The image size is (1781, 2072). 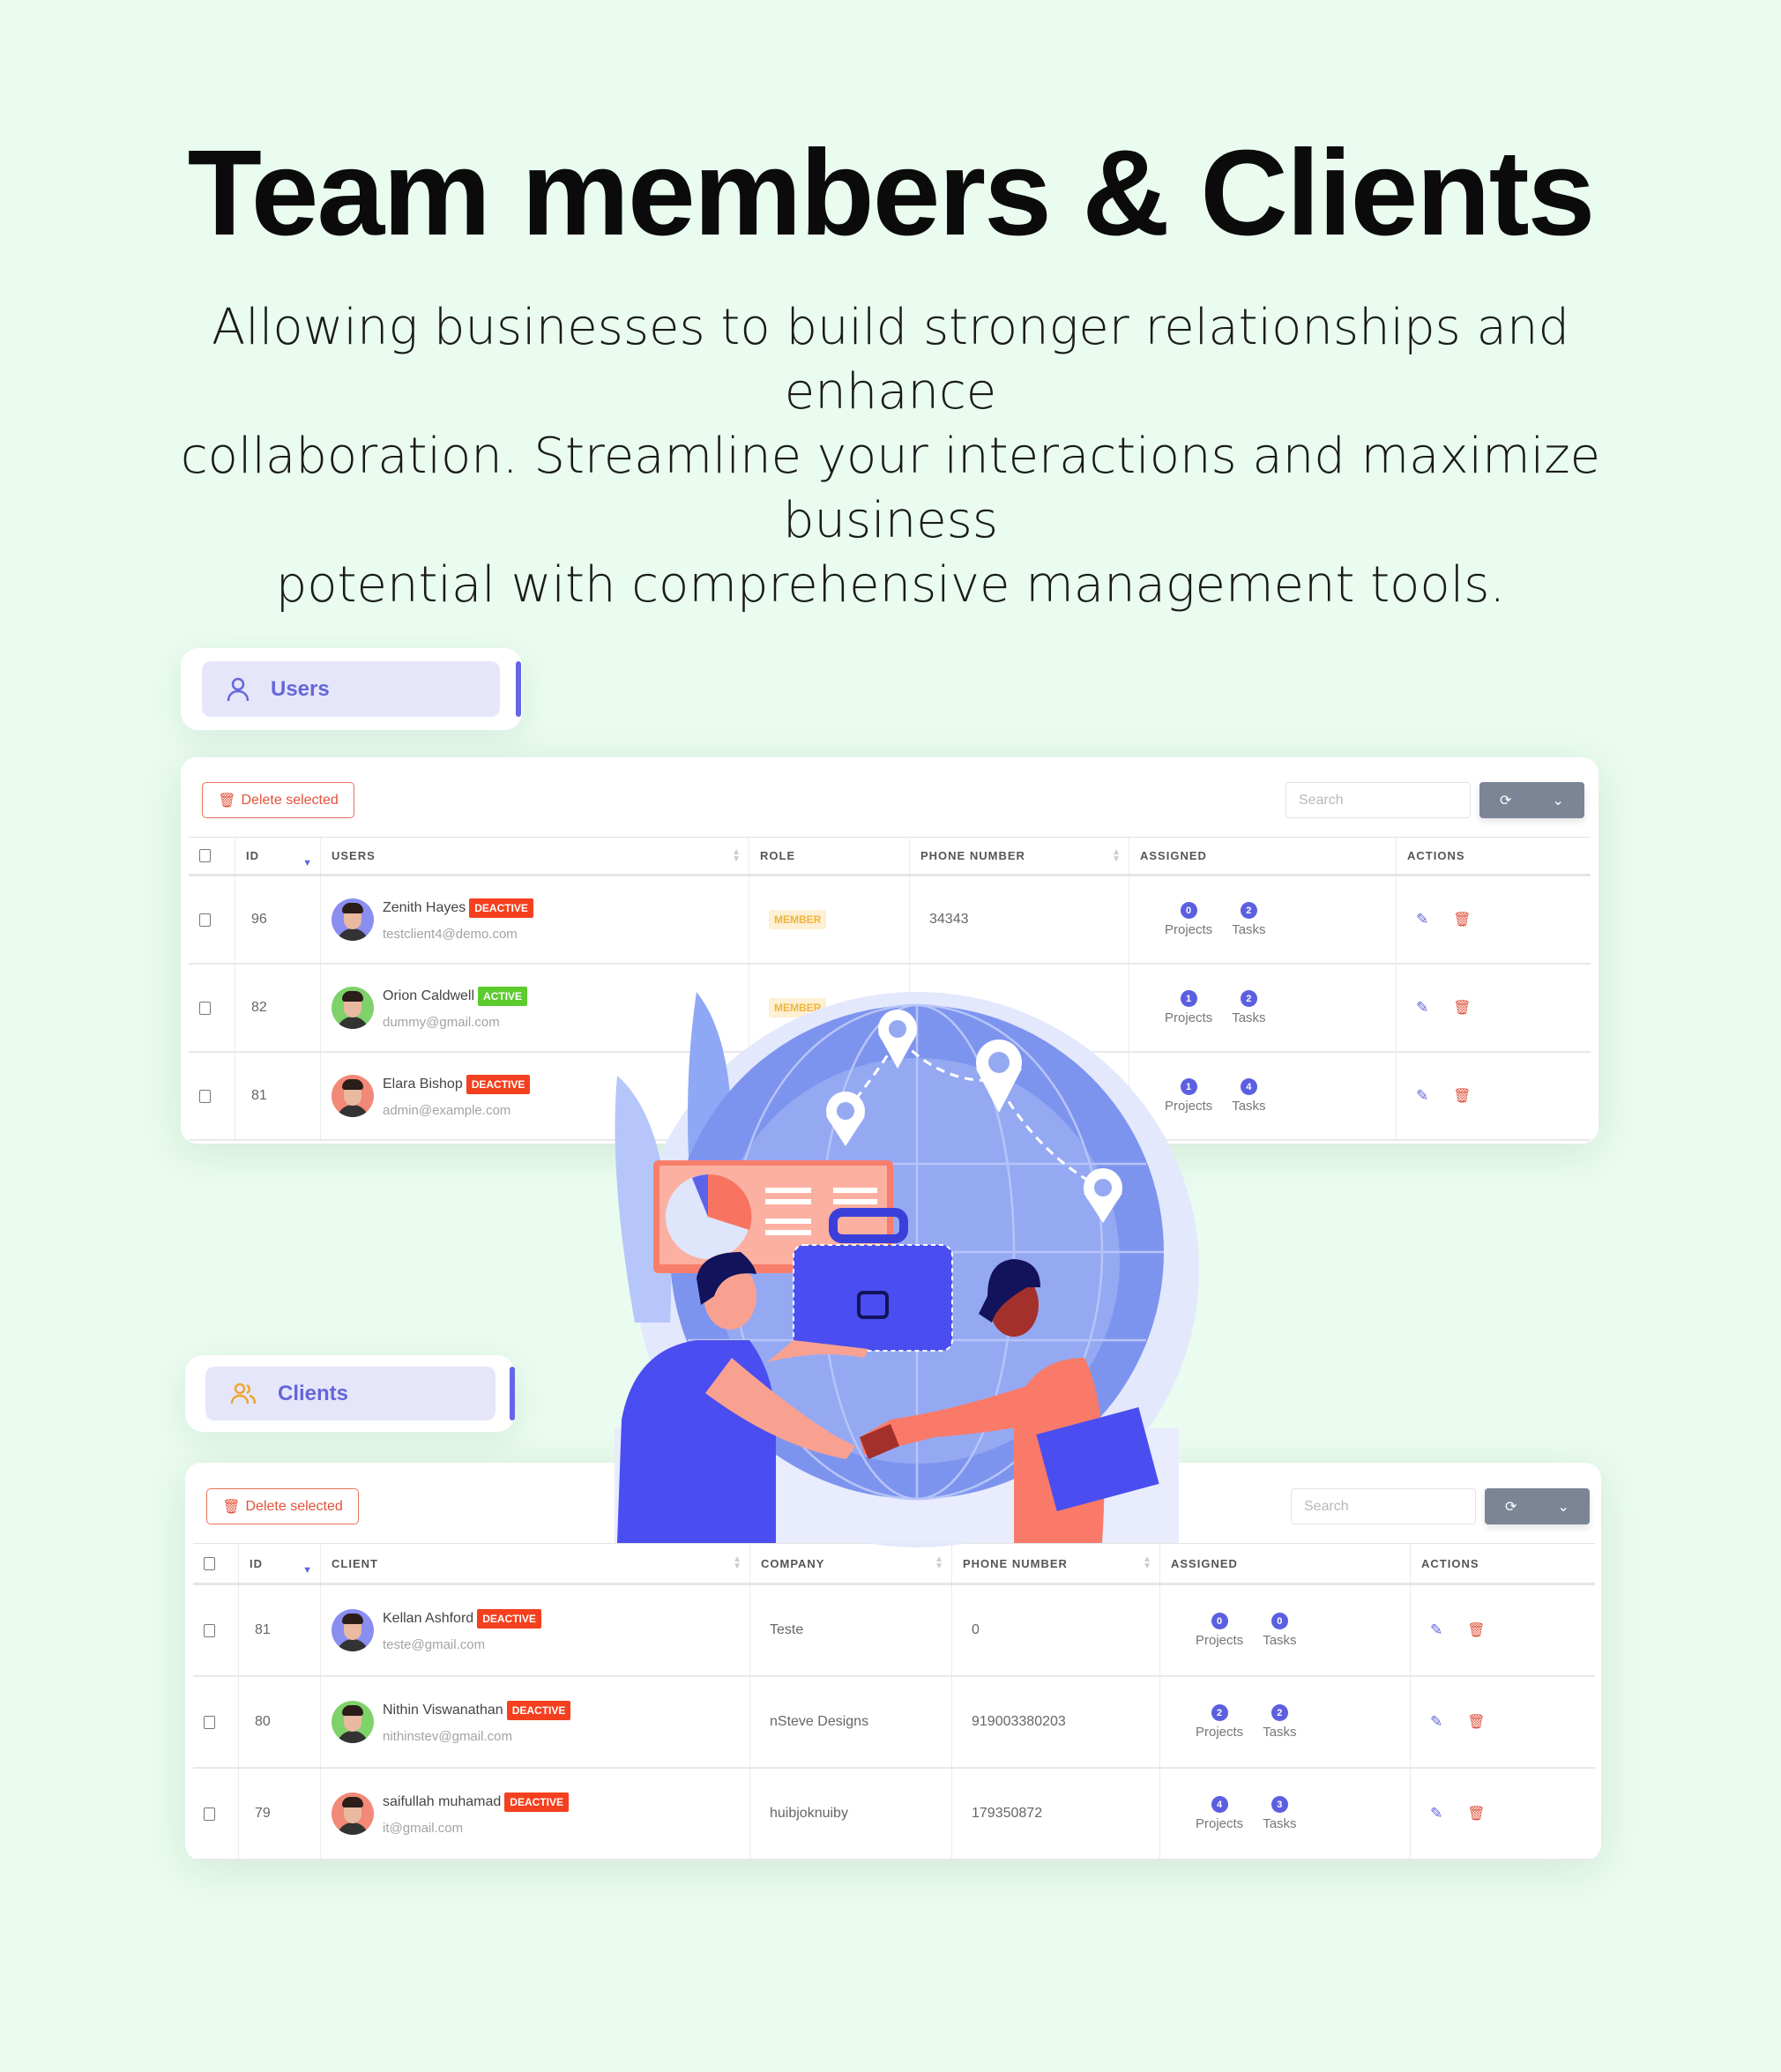 I want to click on handshake-illustration, so click(x=907, y=1269).